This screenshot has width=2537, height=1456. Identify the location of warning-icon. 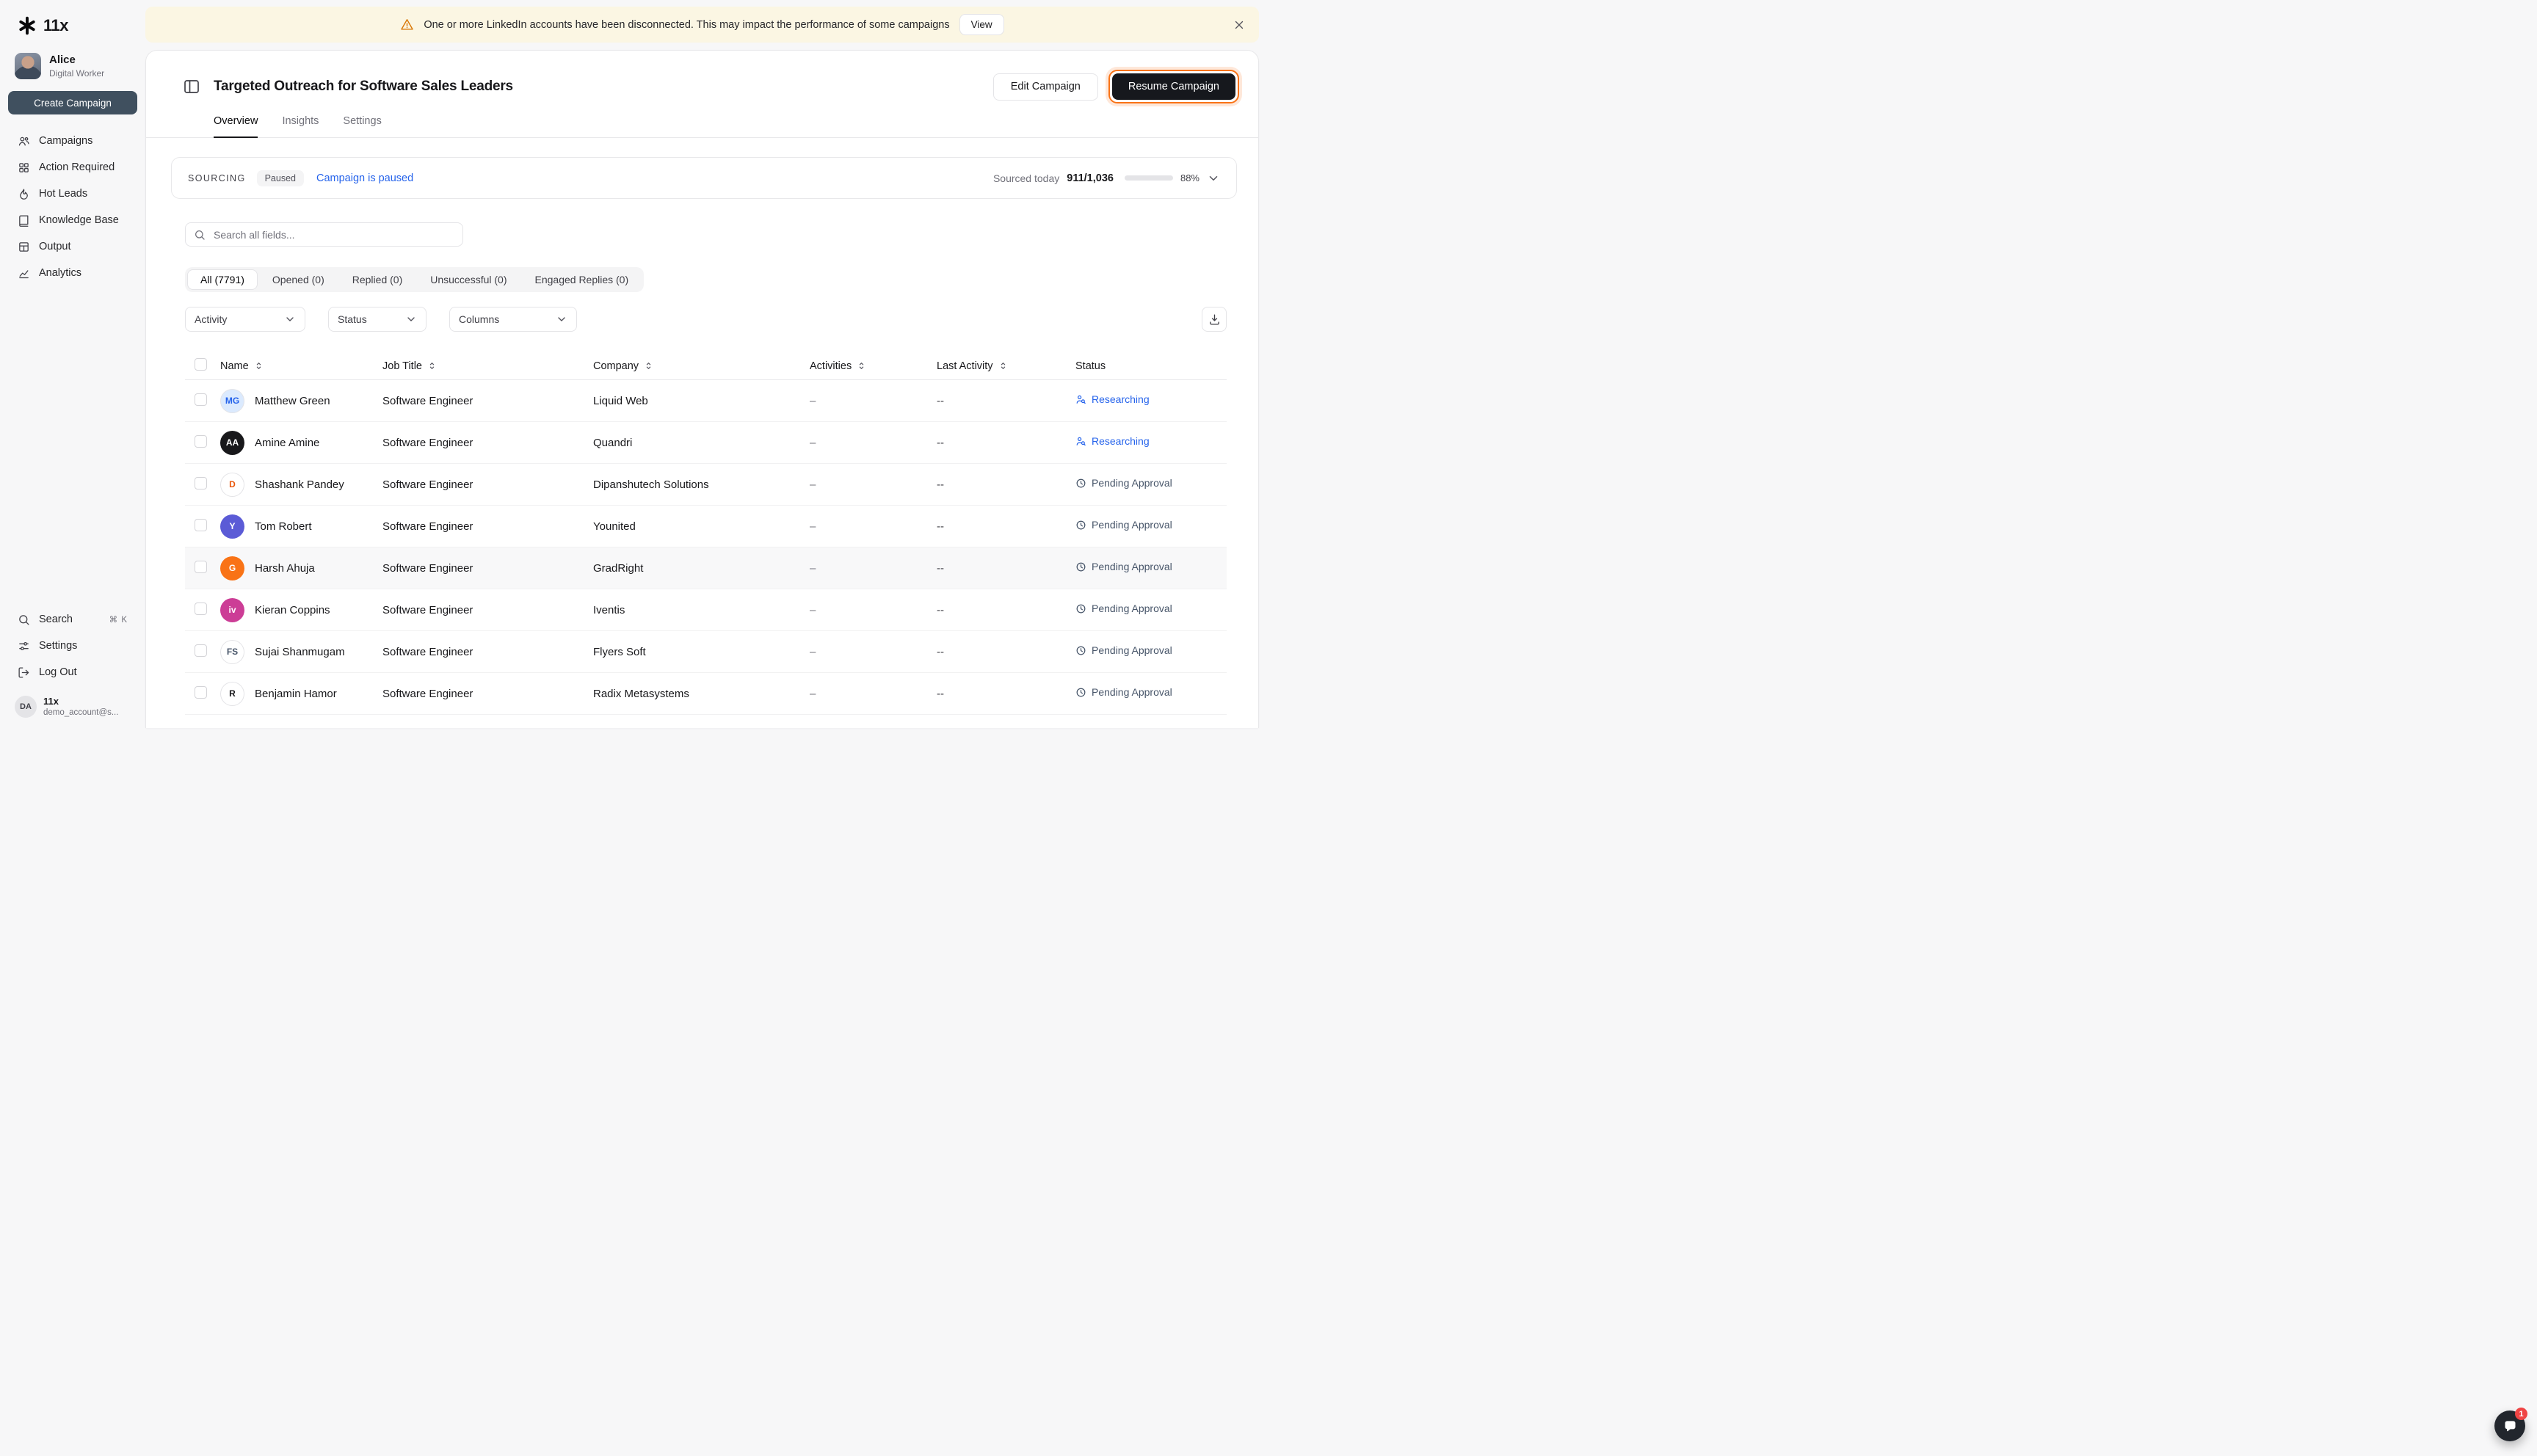
(407, 25).